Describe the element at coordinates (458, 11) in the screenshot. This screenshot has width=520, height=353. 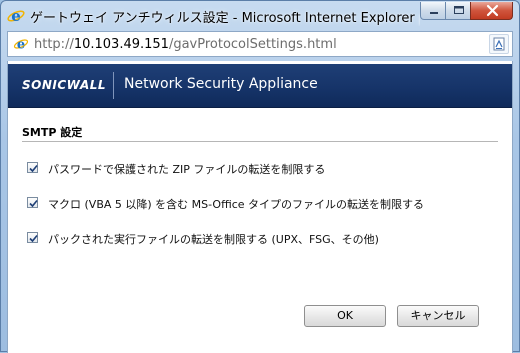
I see `maximize-button` at that location.